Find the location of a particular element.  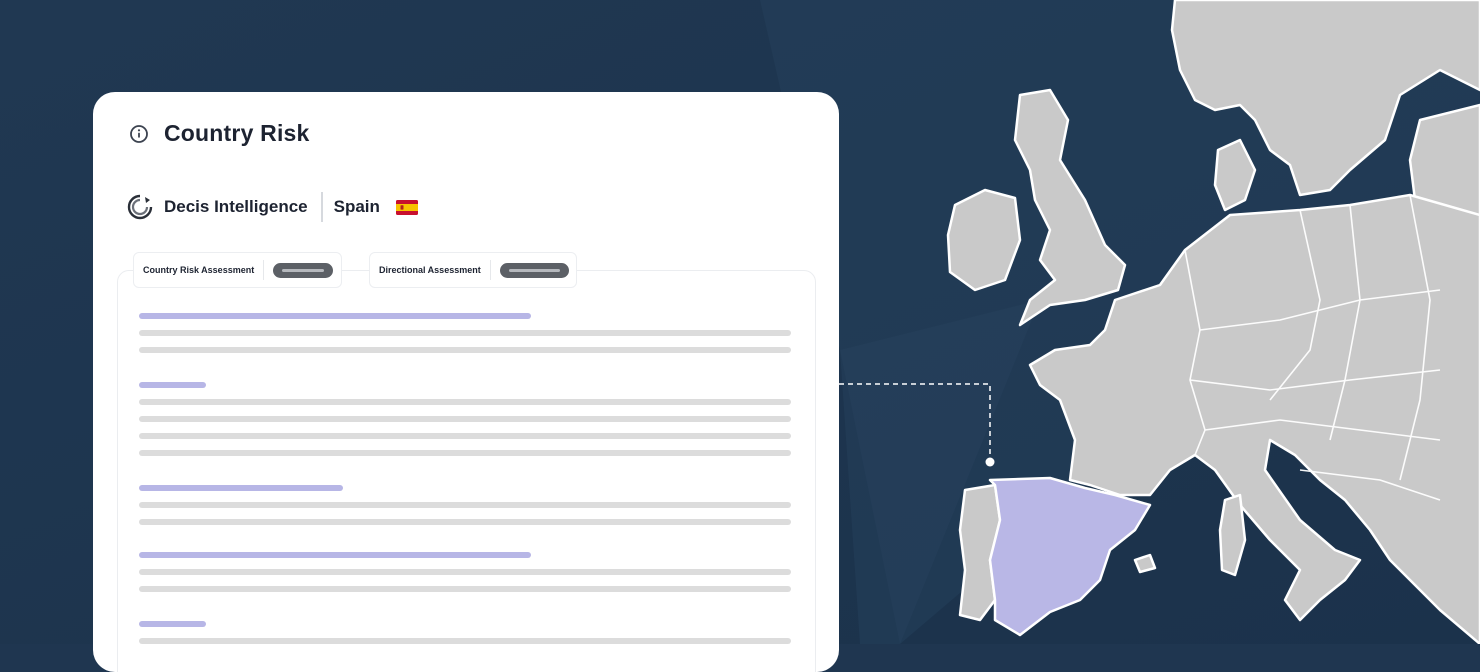

country-name: Spain is located at coordinates (356, 206).